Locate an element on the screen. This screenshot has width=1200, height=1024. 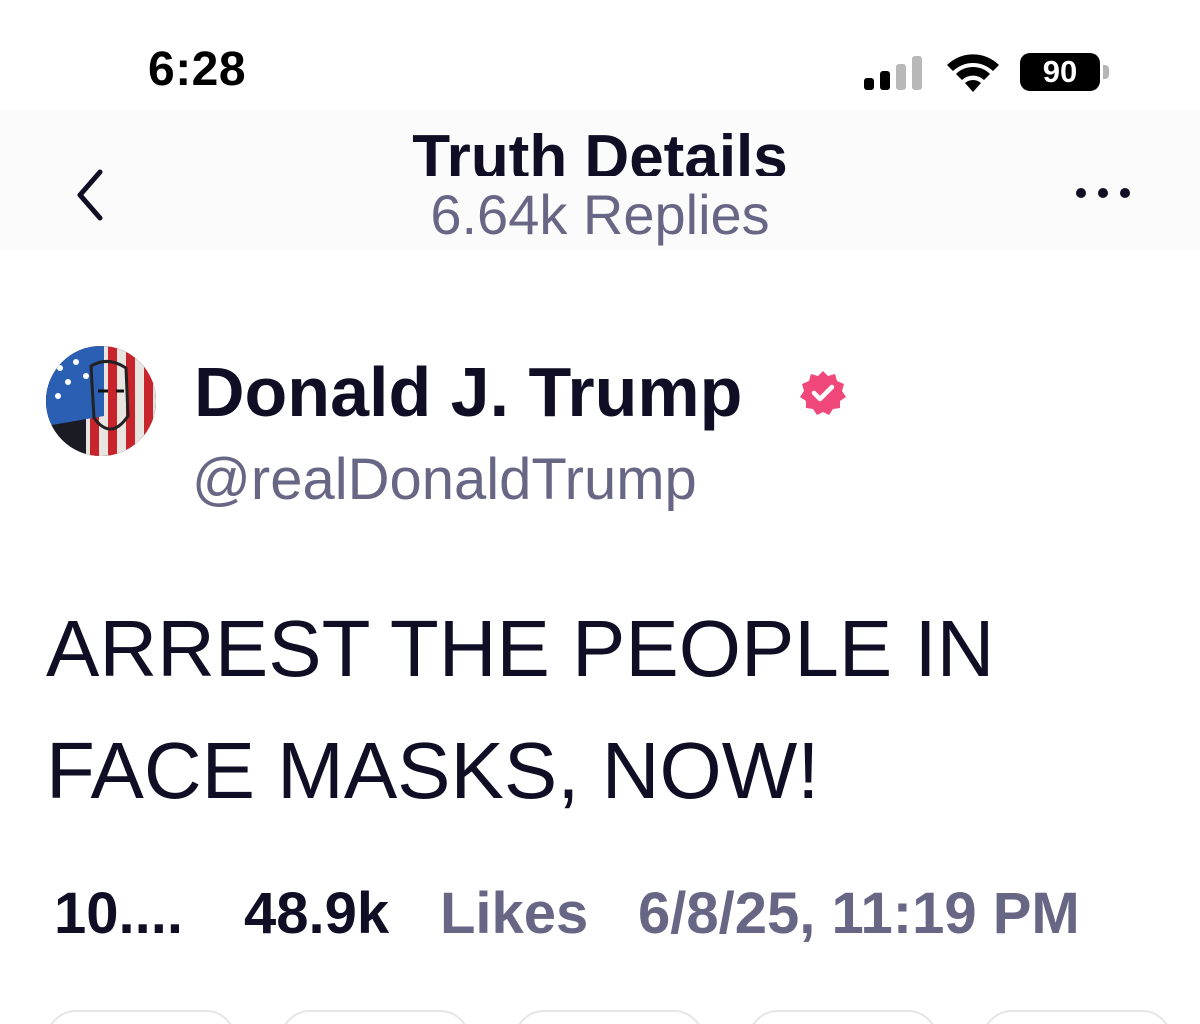
status-time: 6:28 is located at coordinates (197, 69).